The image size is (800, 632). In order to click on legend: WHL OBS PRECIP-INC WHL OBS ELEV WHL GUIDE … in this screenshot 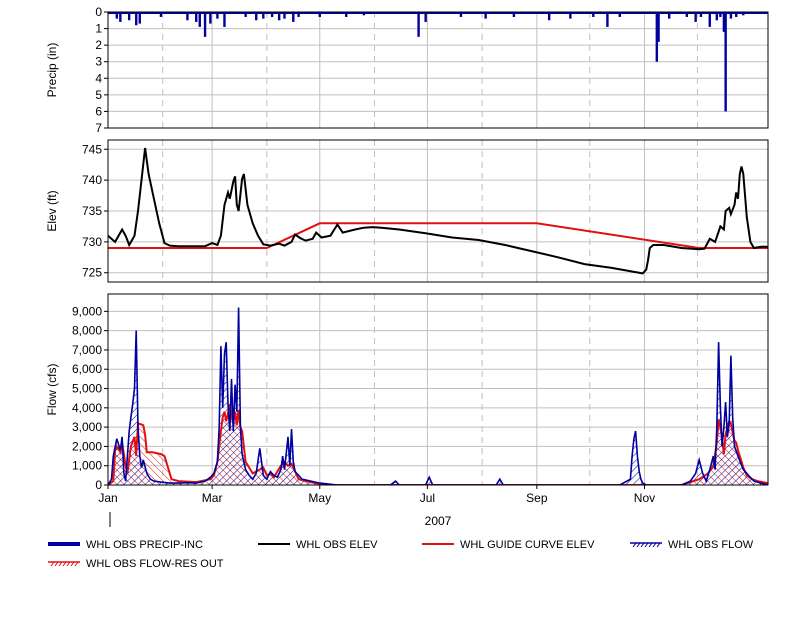, I will do `click(401, 554)`.